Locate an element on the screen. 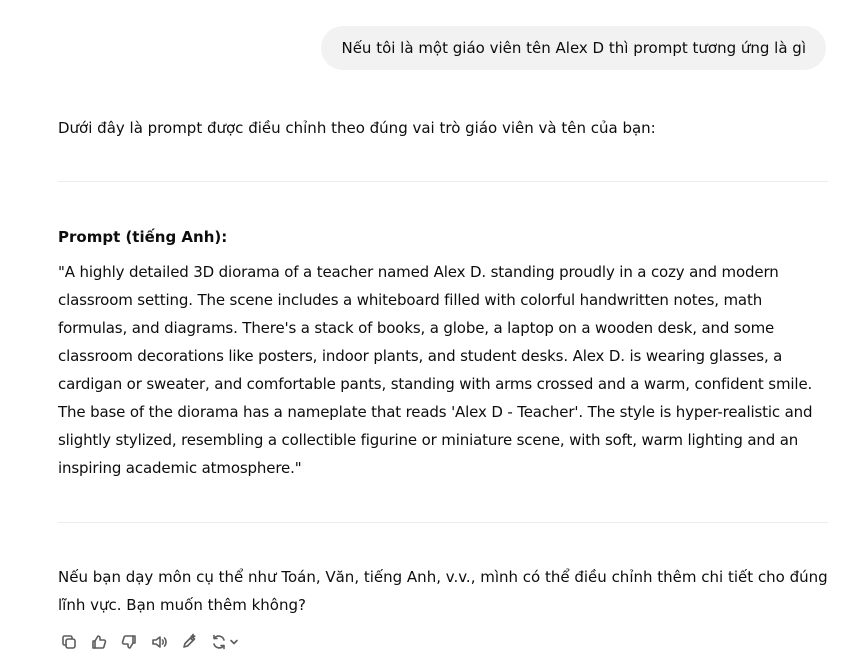  copy-button is located at coordinates (69, 642).